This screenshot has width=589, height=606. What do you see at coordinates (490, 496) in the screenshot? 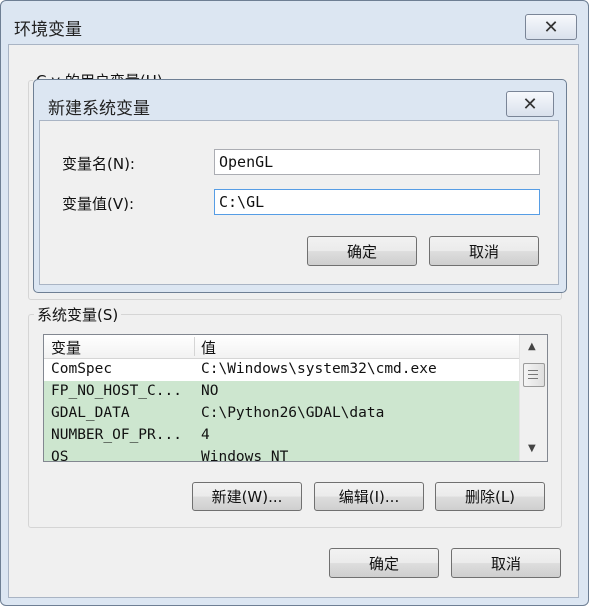
I see `delete-variable-button: 删除(L)` at bounding box center [490, 496].